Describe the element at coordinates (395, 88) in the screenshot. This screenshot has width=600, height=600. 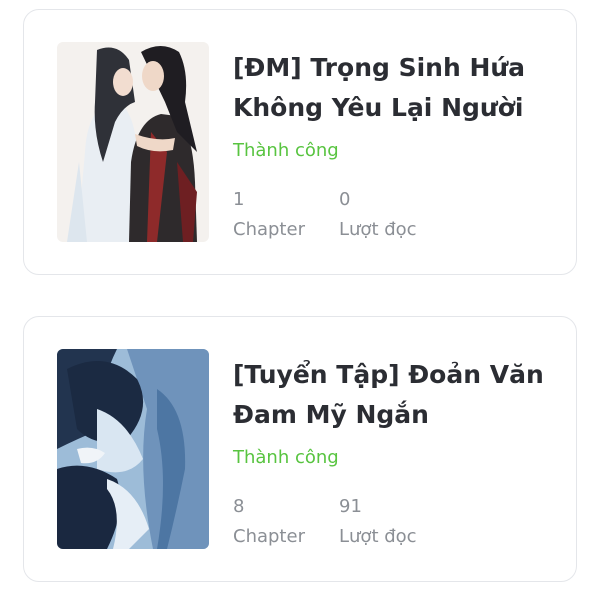
I see `story-title: [ĐM] Trọng Sinh Hứa Không Yêu Lại Người` at that location.